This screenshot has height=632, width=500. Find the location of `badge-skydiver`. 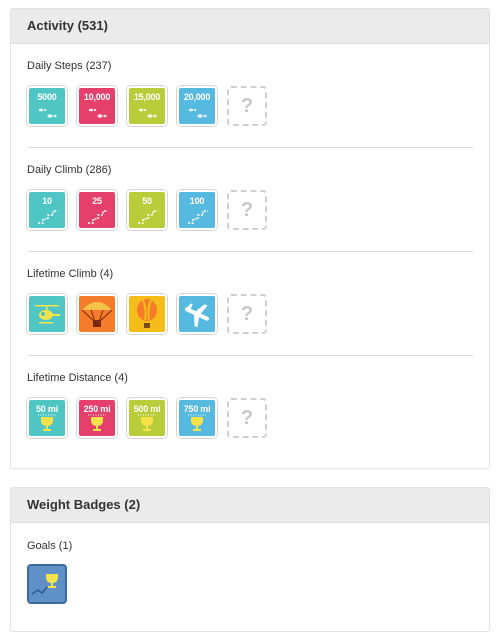

badge-skydiver is located at coordinates (97, 314).